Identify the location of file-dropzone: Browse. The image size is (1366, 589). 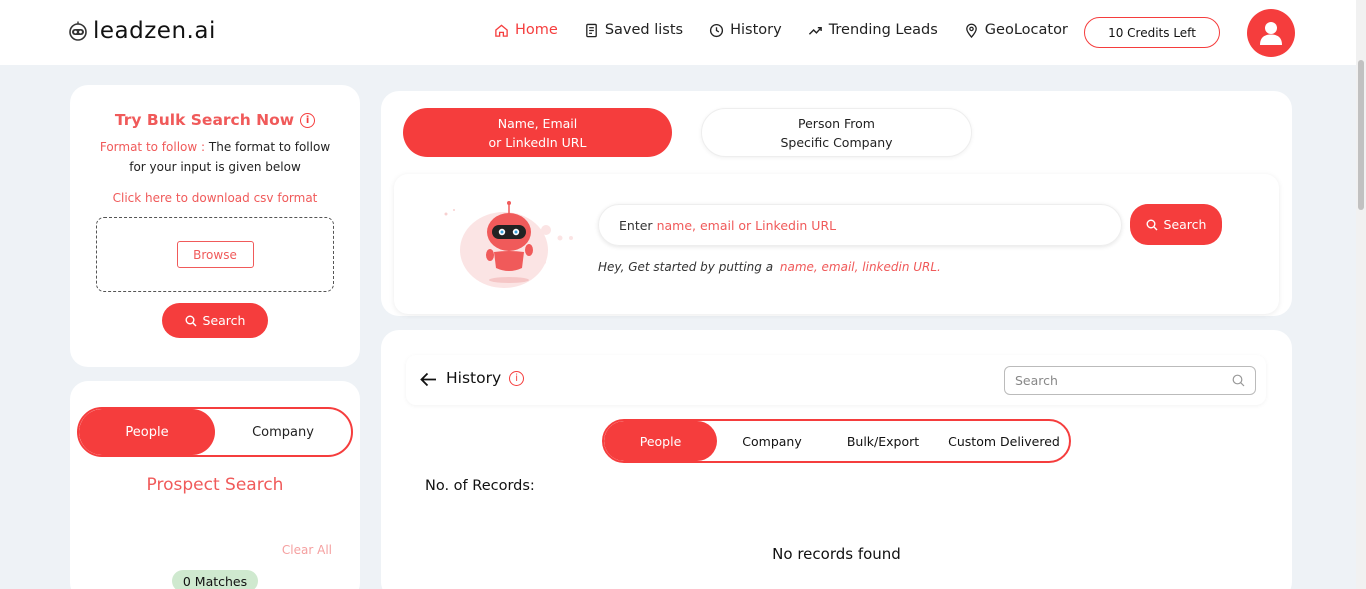
(215, 254).